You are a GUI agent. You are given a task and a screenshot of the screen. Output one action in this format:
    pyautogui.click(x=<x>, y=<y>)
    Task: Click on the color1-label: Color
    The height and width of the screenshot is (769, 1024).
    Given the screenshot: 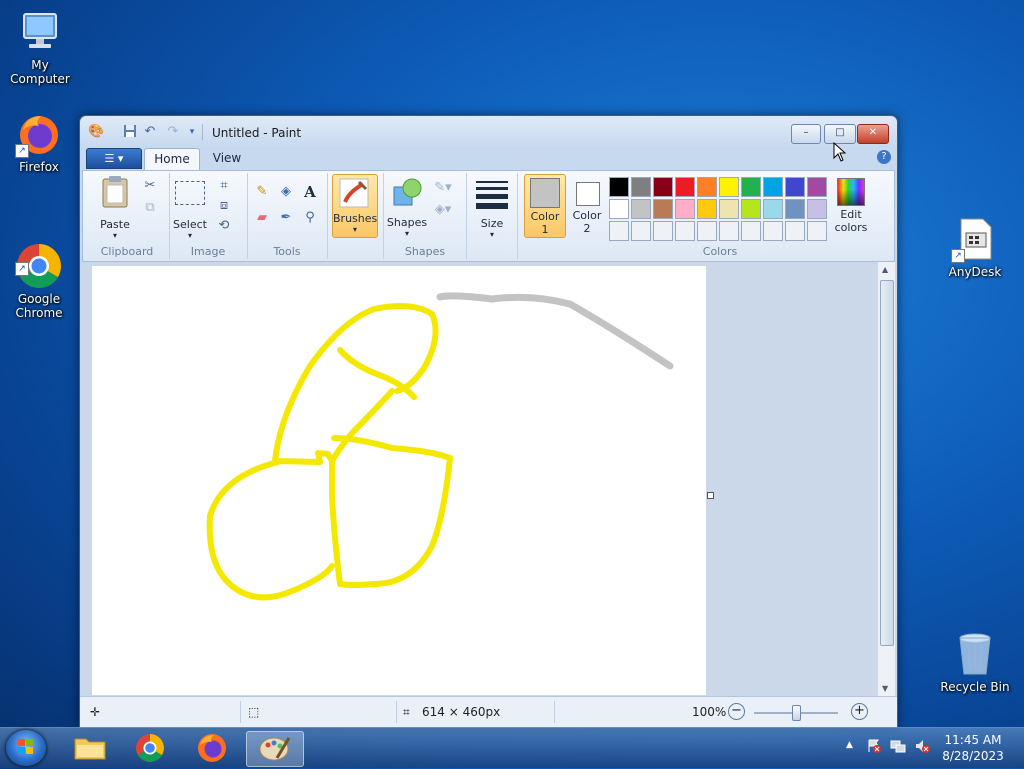 What is the action you would take?
    pyautogui.click(x=545, y=216)
    